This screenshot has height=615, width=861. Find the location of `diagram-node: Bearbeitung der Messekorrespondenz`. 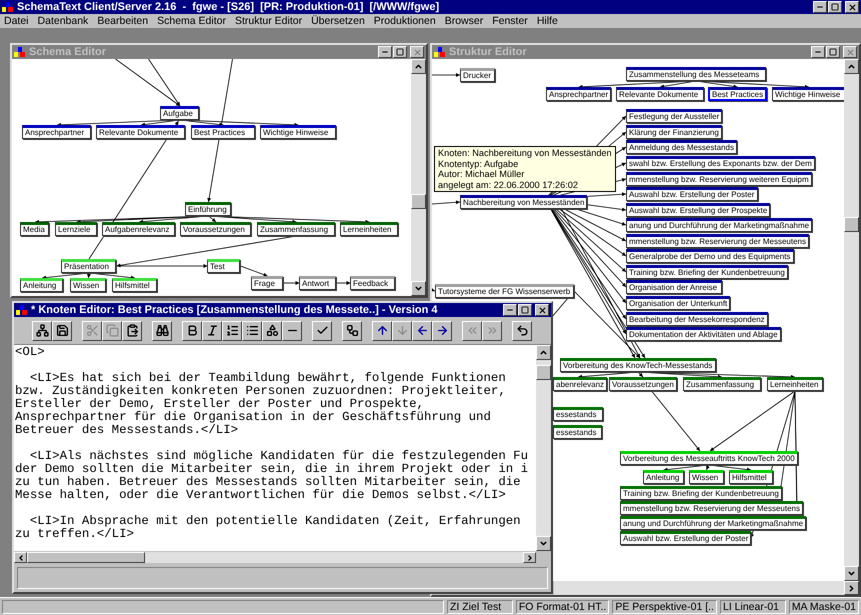

diagram-node: Bearbeitung der Messekorrespondenz is located at coordinates (697, 319).